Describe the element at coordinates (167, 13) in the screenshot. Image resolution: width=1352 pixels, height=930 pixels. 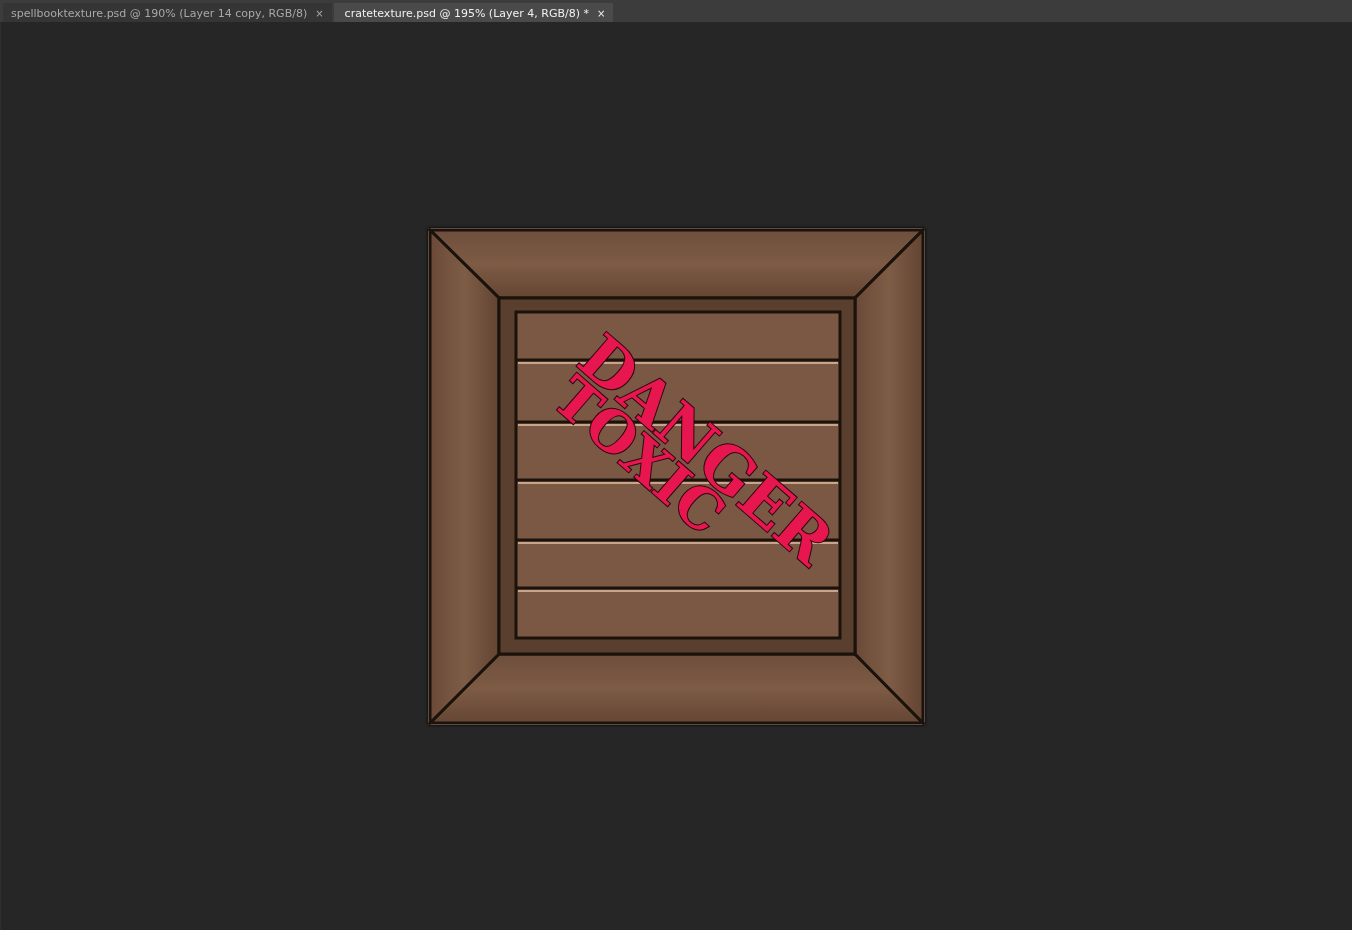
I see `document-tab: spellbooktexture.psd @ 190% (Layer 14 copy, RGB/8) ×` at that location.